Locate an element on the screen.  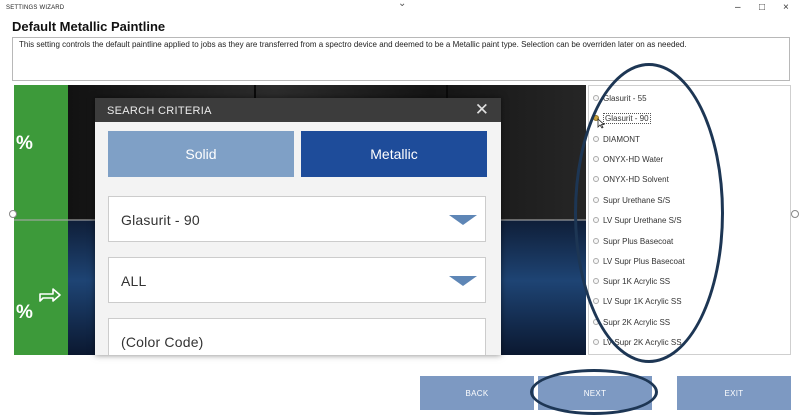
resize-handle-left is located at coordinates (13, 214).